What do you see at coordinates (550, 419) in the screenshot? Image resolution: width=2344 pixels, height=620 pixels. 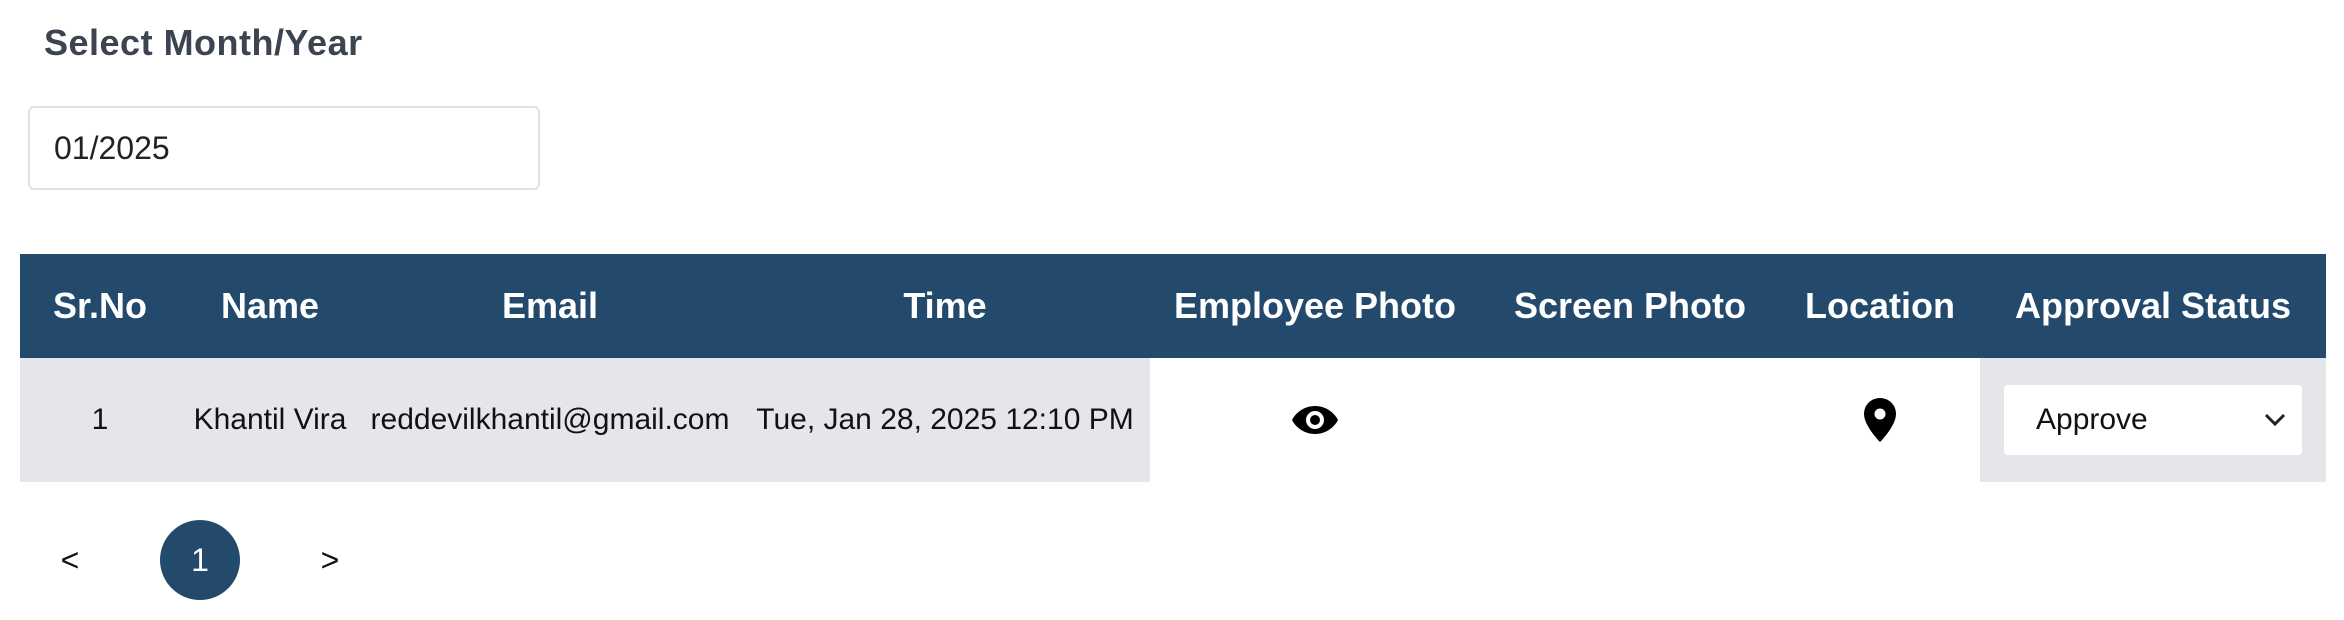 I see `cell-email: reddevilkhantil@gmail.com` at bounding box center [550, 419].